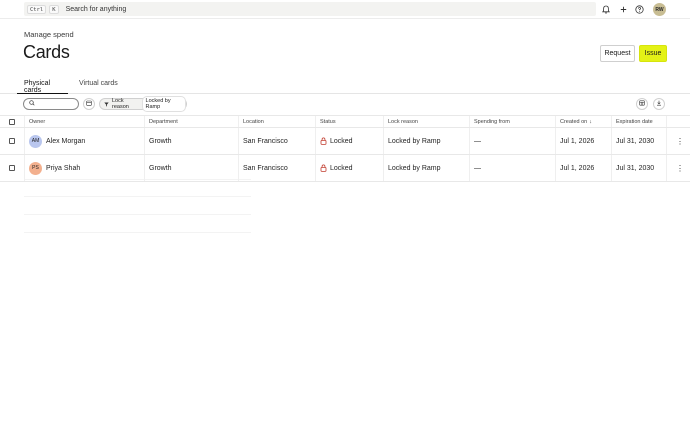 Image resolution: width=690 pixels, height=447 pixels. I want to click on global-search: Ctrl K Search for anything, so click(310, 9).